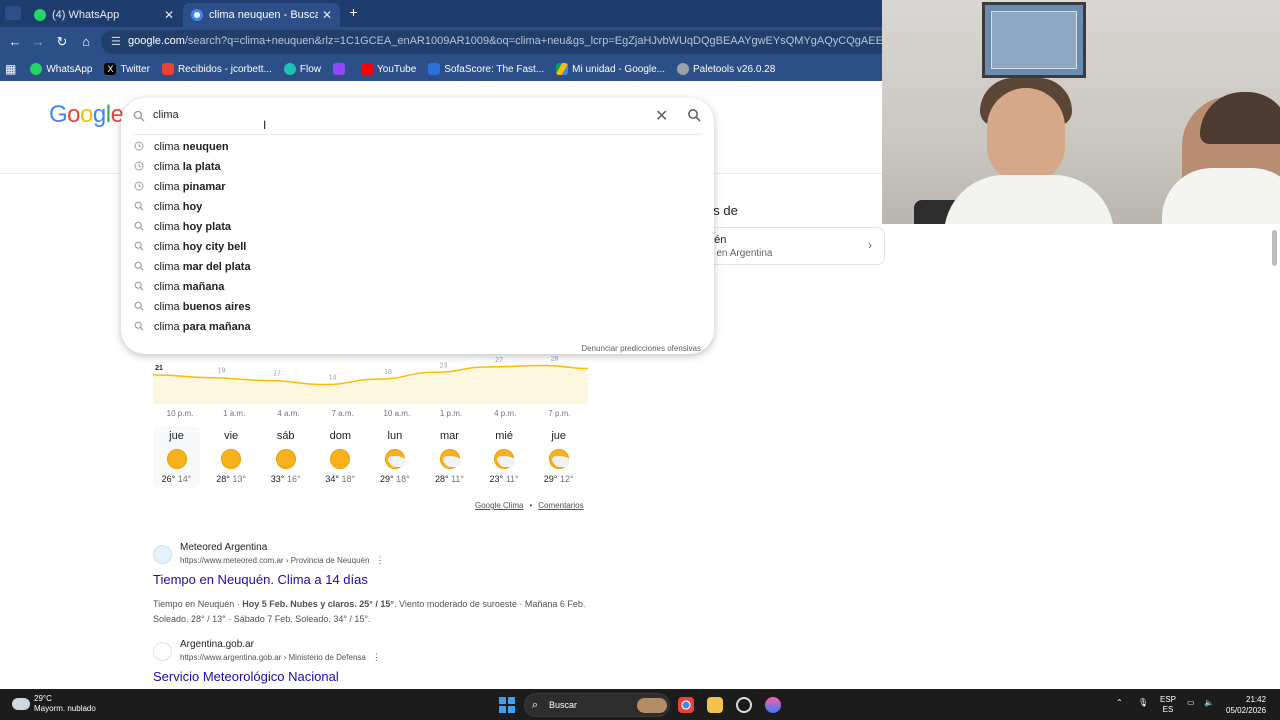  I want to click on forecast-day: vie 28° 13°, so click(231, 457).